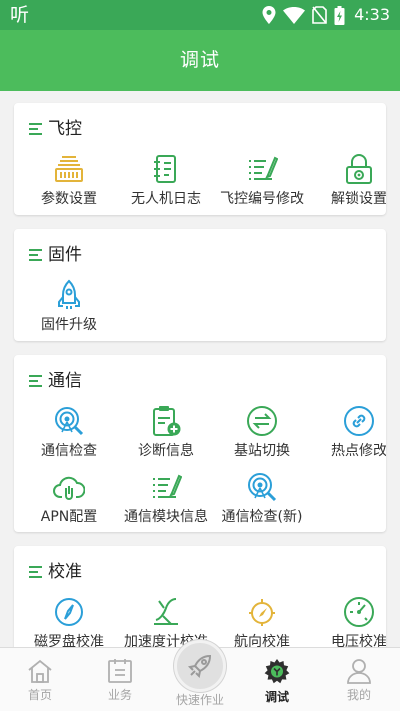 Image resolution: width=400 pixels, height=711 pixels. I want to click on tab-label: 快速作业, so click(199, 700).